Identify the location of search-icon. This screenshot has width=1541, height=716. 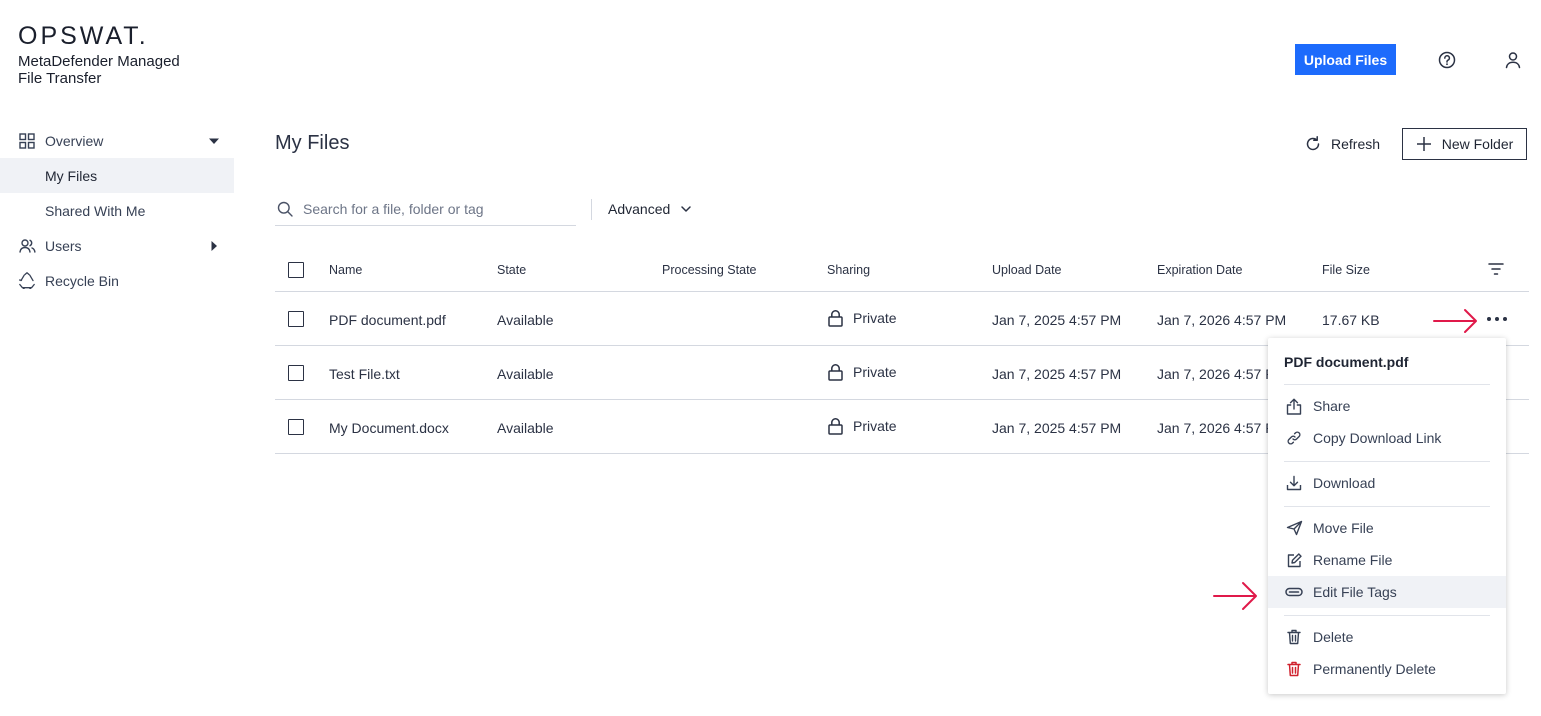
(285, 209).